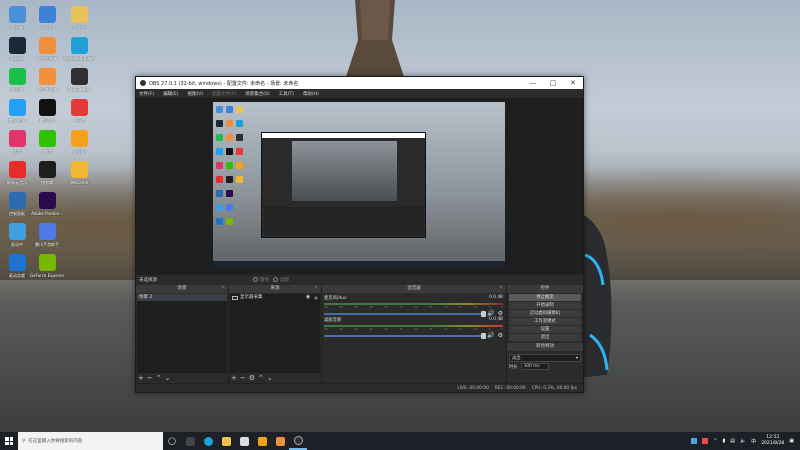 The height and width of the screenshot is (450, 800). Describe the element at coordinates (545, 358) in the screenshot. I see `transition-select: 淡出 ▾` at that location.